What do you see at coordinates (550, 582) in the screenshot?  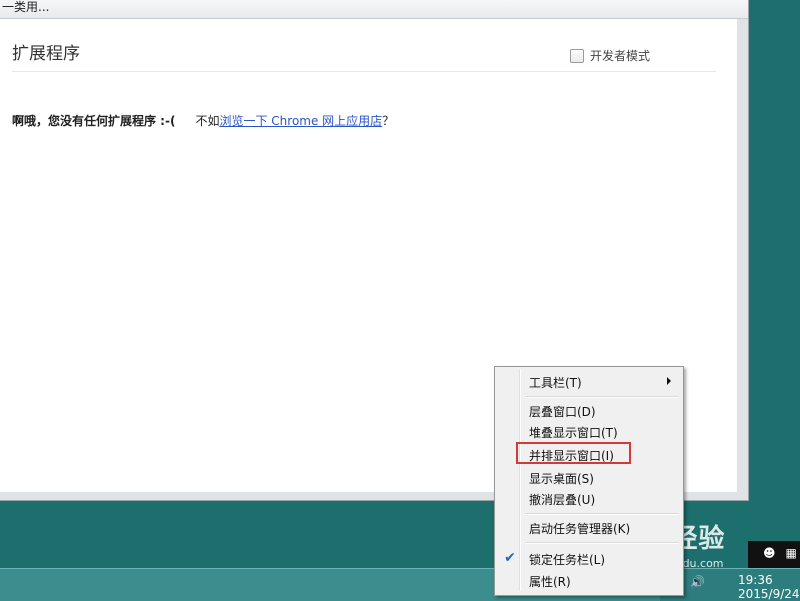 I see `menu-item-label: 属性(R)` at bounding box center [550, 582].